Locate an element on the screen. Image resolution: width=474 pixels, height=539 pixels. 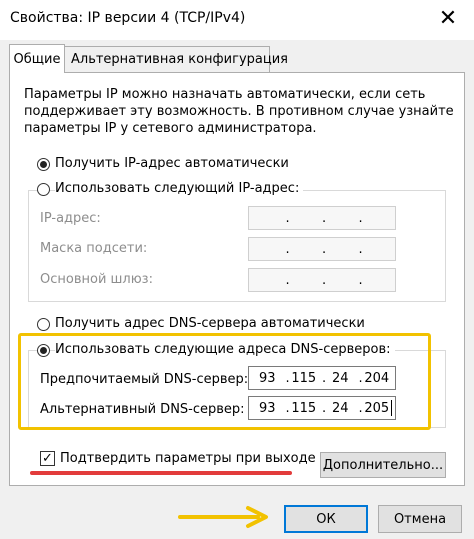
ip-manual-label: Использовать следующий IP-адрес: is located at coordinates (179, 188).